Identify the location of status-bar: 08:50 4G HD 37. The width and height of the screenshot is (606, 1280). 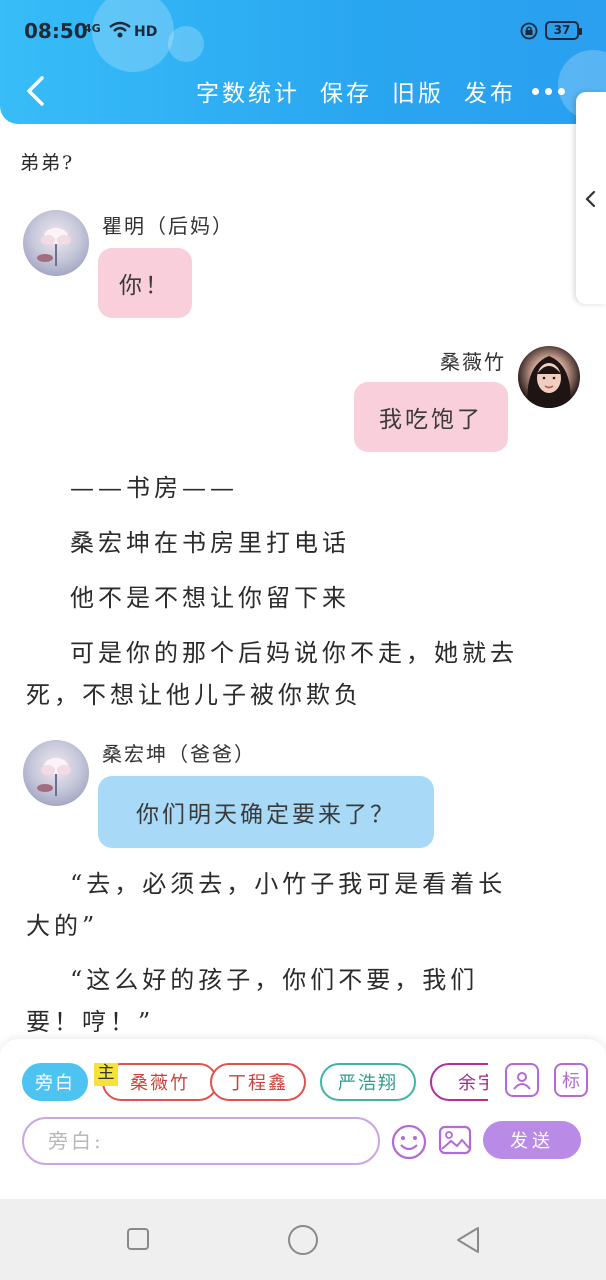
(303, 31).